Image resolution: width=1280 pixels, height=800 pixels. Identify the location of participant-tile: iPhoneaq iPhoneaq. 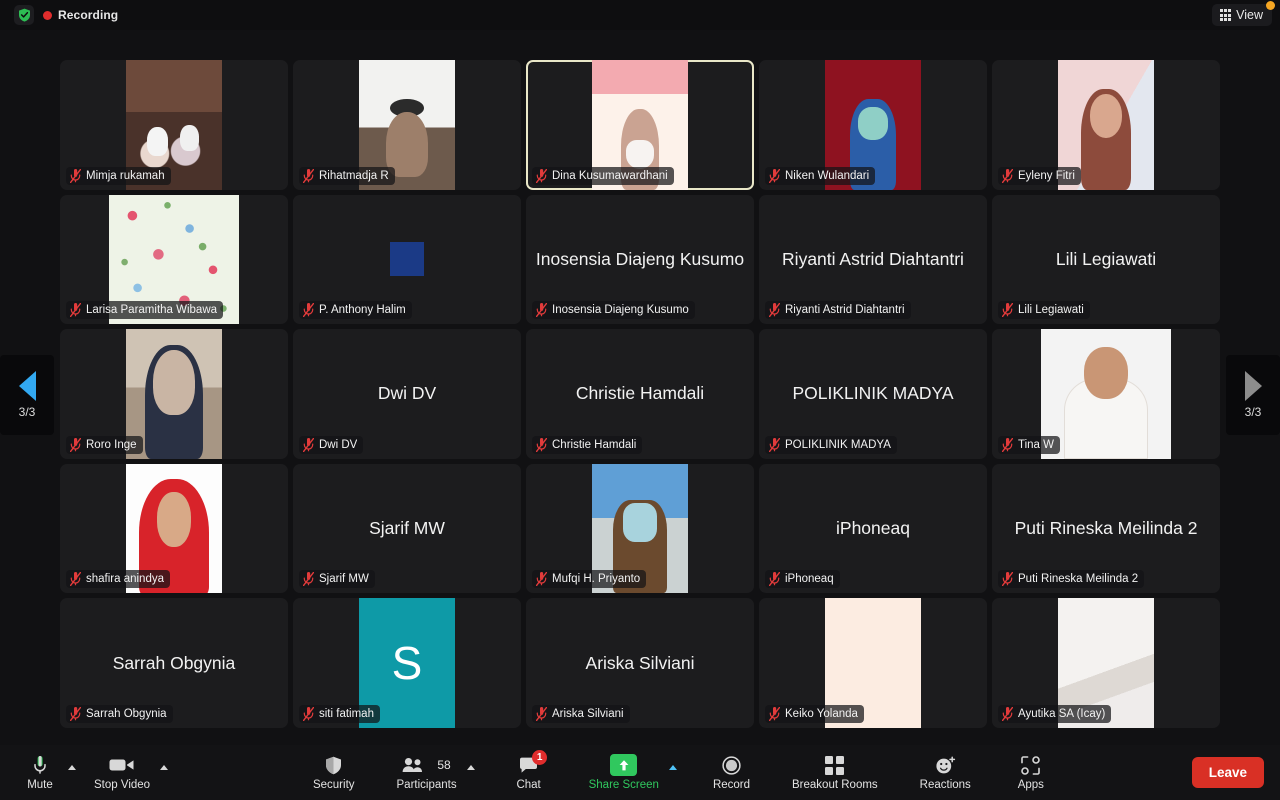
(873, 528).